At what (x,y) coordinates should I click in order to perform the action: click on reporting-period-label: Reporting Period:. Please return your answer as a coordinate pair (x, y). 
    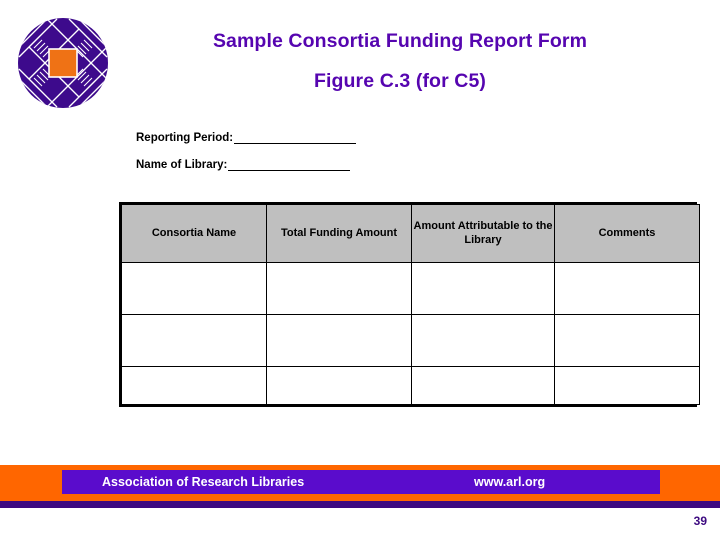
    Looking at the image, I should click on (185, 138).